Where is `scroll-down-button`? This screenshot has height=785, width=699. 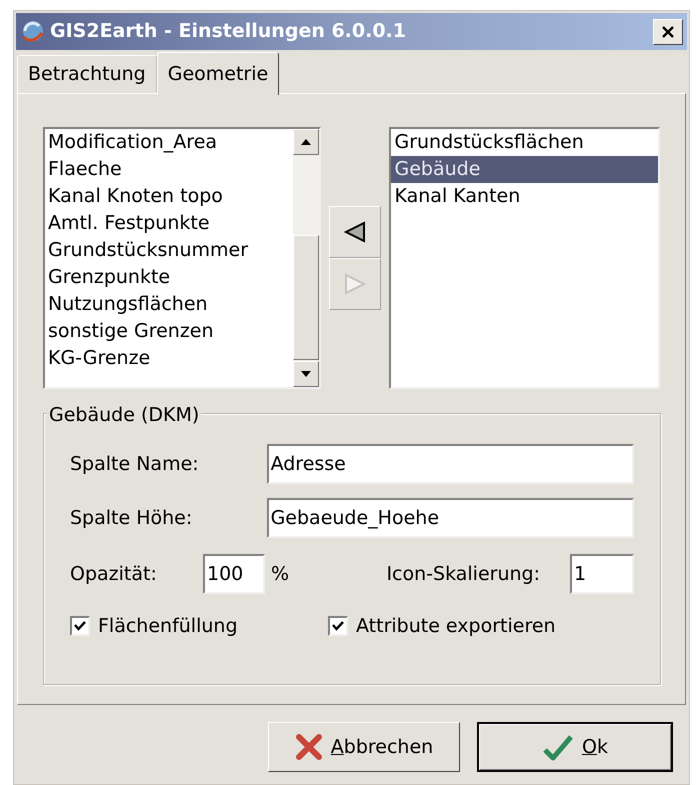
scroll-down-button is located at coordinates (306, 374).